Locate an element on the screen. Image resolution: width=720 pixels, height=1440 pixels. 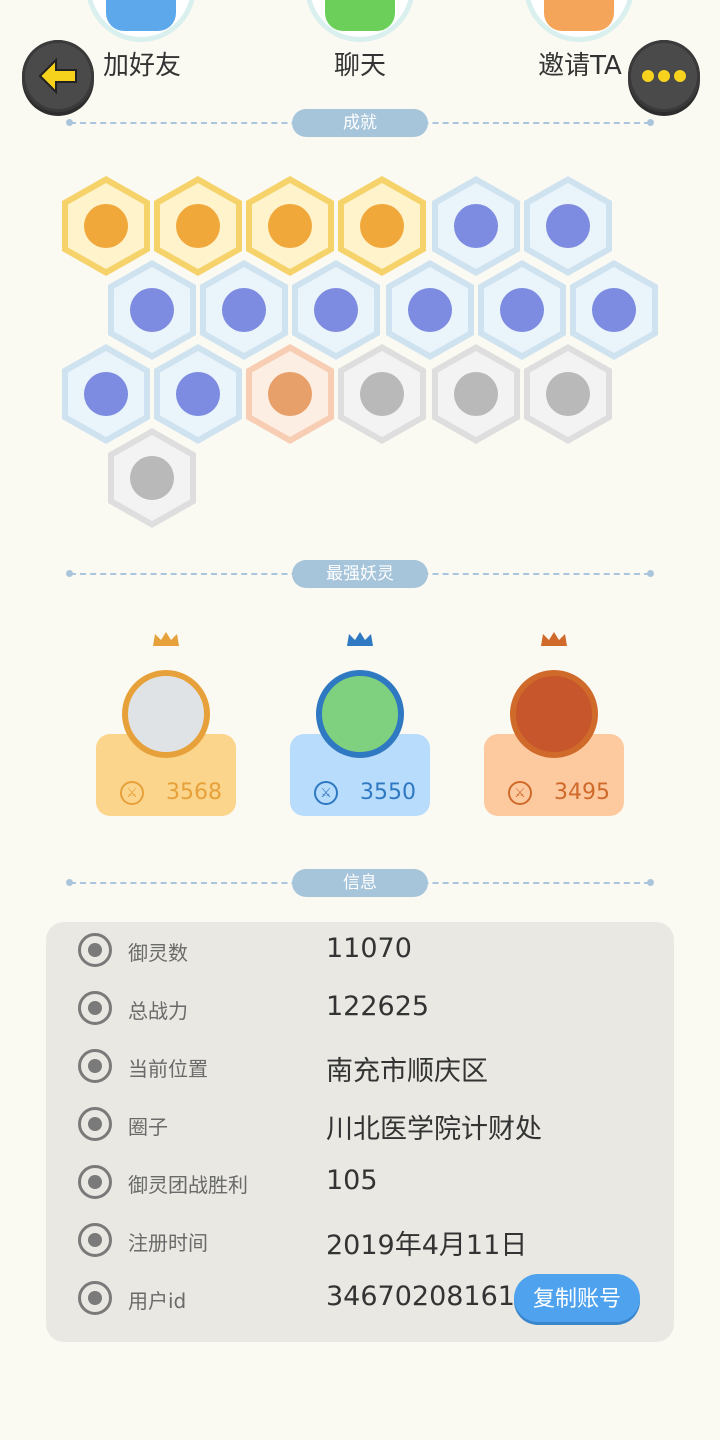
info-value: 川北医学院计财处 is located at coordinates (434, 1129).